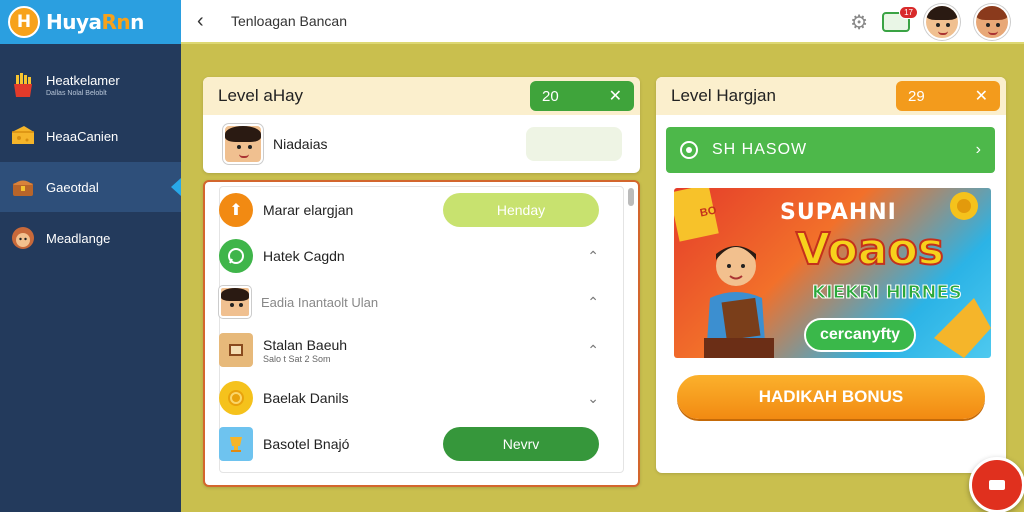  Describe the element at coordinates (521, 210) in the screenshot. I see `henday-button: Henday` at that location.